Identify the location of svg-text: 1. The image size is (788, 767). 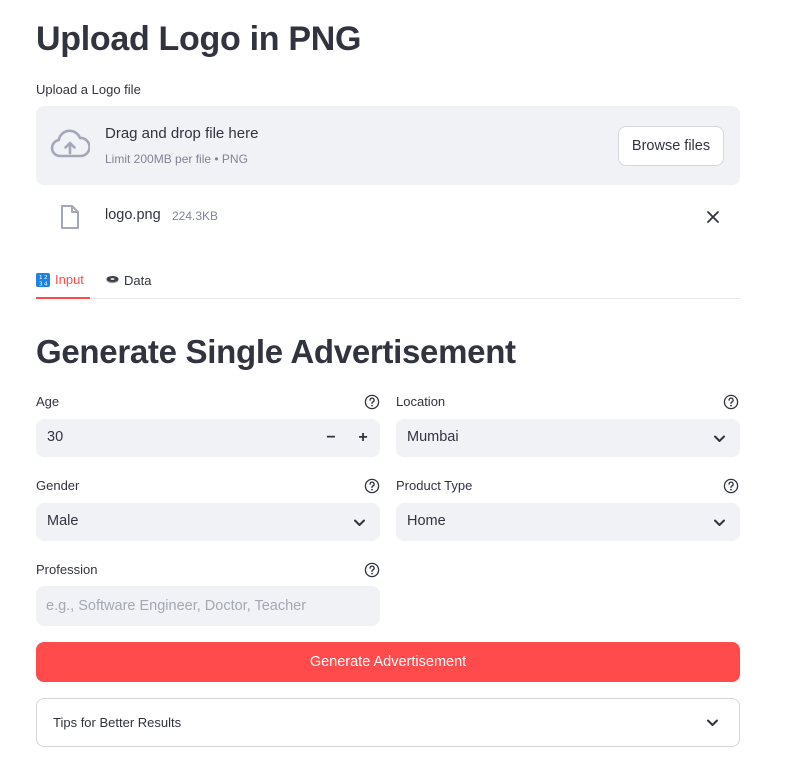
(41, 278).